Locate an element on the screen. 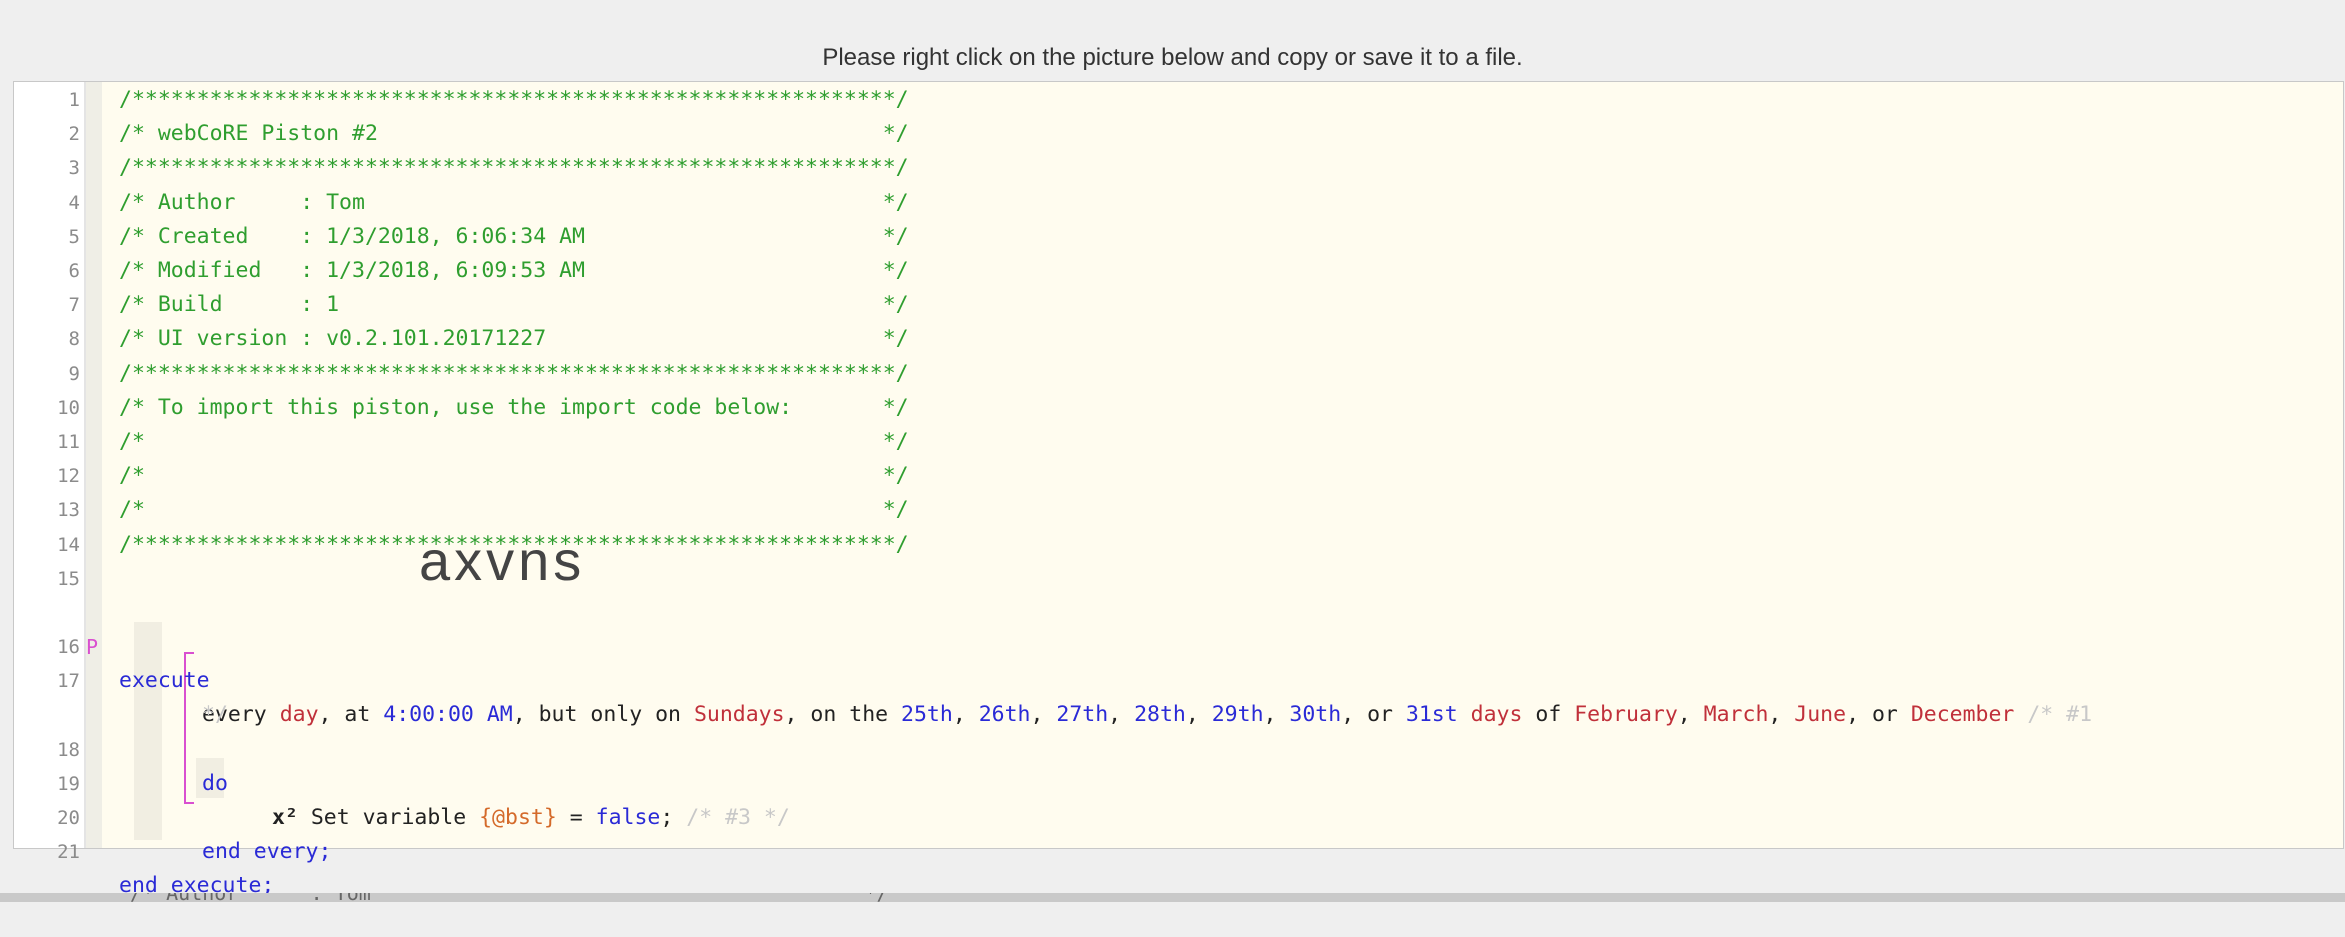 Image resolution: width=2345 pixels, height=937 pixels. day-27: 27th is located at coordinates (1082, 715).